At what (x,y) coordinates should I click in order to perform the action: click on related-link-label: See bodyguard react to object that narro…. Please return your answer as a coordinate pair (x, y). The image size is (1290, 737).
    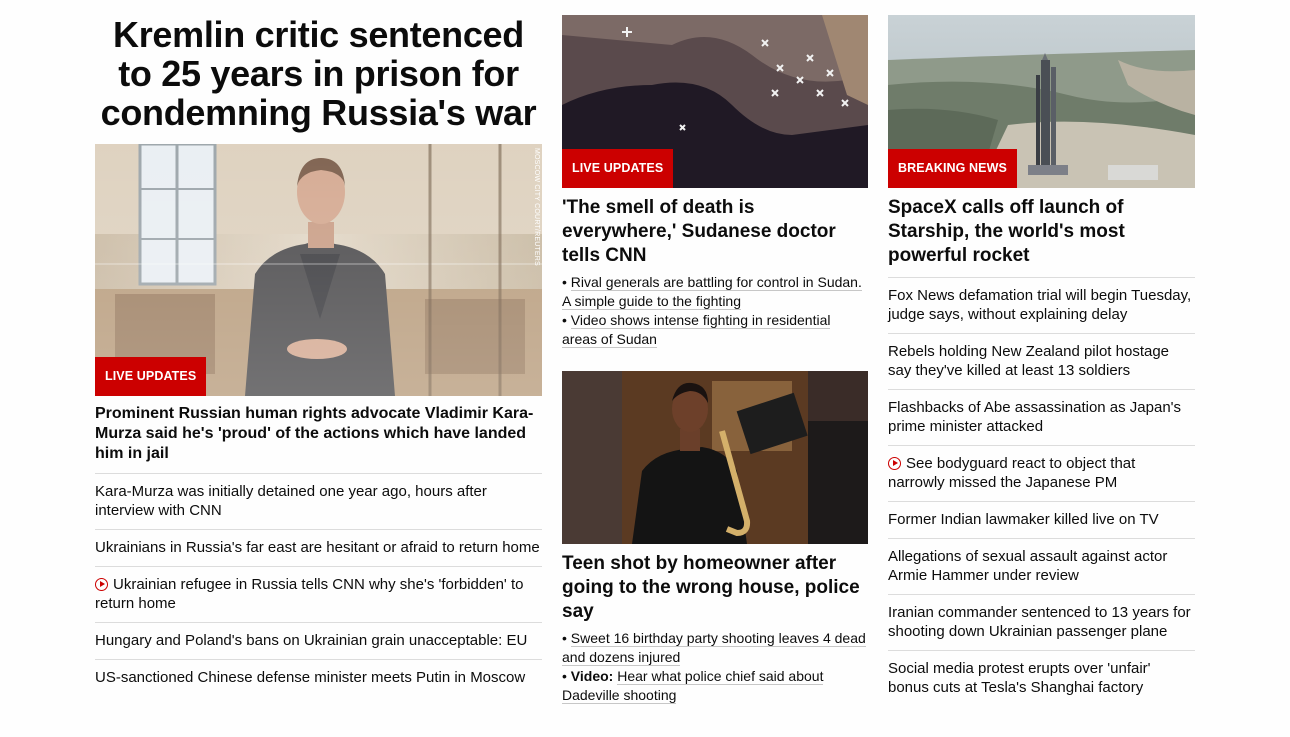
    Looking at the image, I should click on (1012, 473).